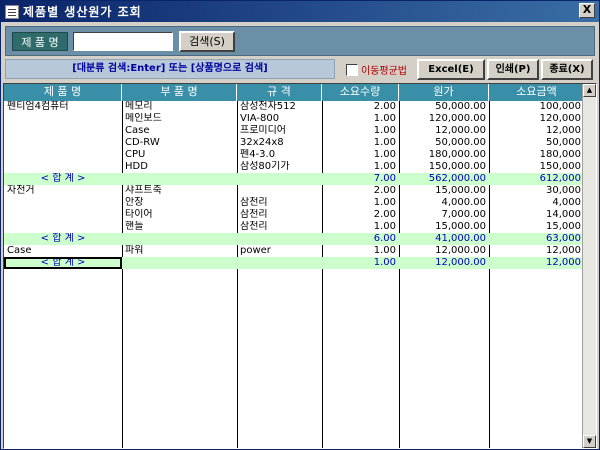 The width and height of the screenshot is (600, 450). I want to click on table-row: Case 프로미디어 1.00 12,000.00 12,000, so click(294, 131).